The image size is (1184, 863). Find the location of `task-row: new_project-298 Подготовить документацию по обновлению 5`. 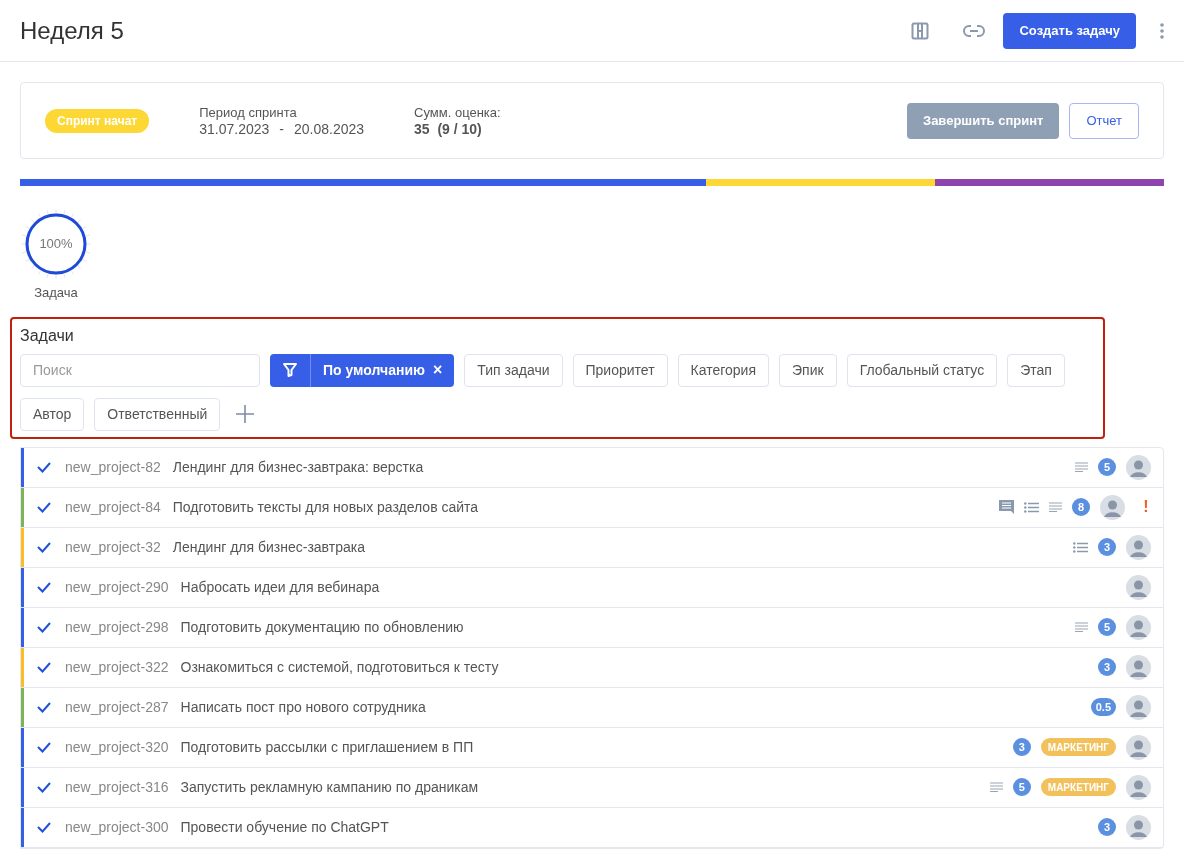

task-row: new_project-298 Подготовить документацию по обновлению 5 is located at coordinates (592, 627).